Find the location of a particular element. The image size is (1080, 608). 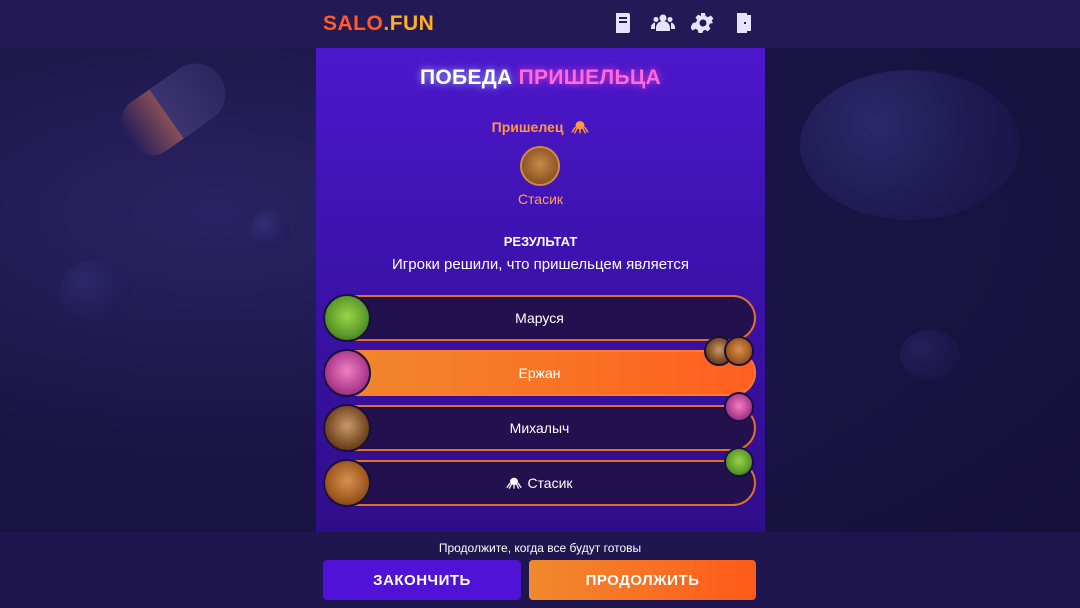

background-rocket is located at coordinates (175, 108).